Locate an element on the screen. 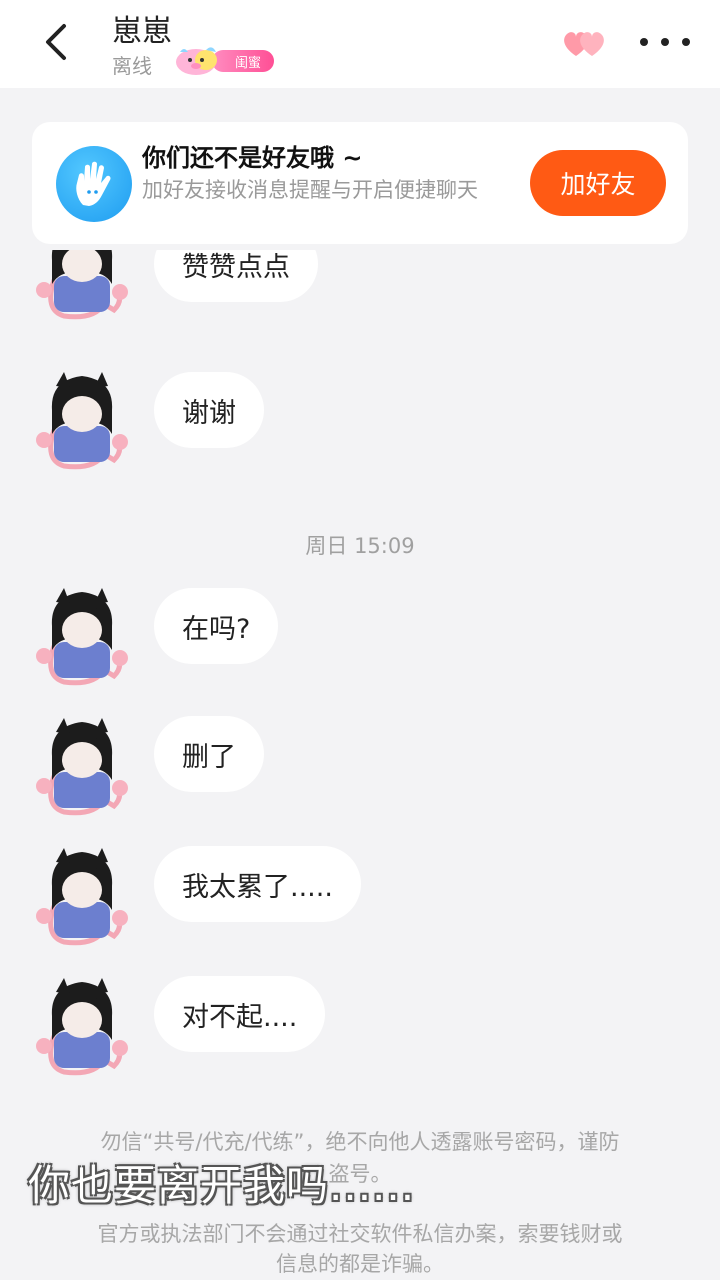 The width and height of the screenshot is (720, 1280). back-button is located at coordinates (56, 42).